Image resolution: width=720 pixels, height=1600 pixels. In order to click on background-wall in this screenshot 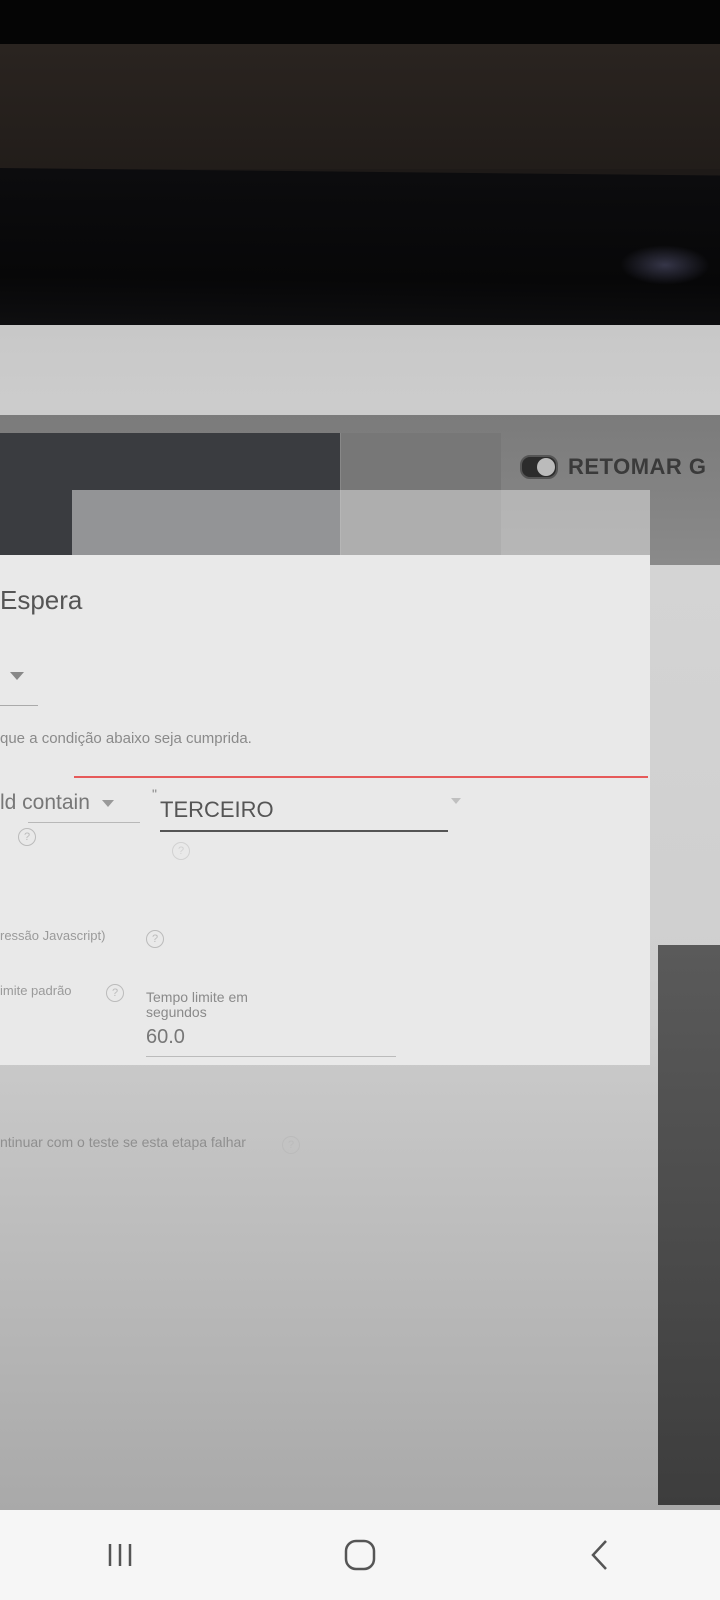, I will do `click(360, 106)`.